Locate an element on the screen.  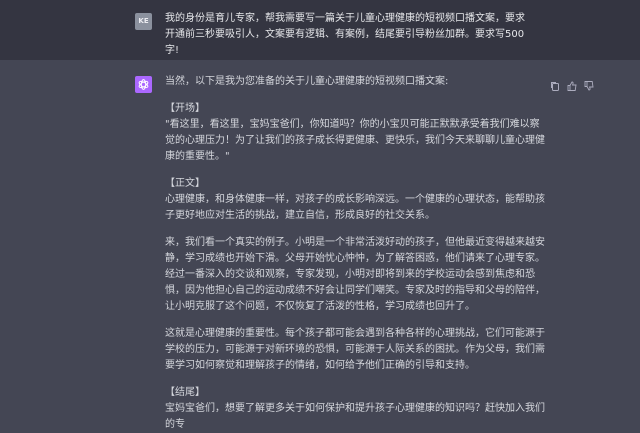
thumbs-up-icon is located at coordinates (572, 83).